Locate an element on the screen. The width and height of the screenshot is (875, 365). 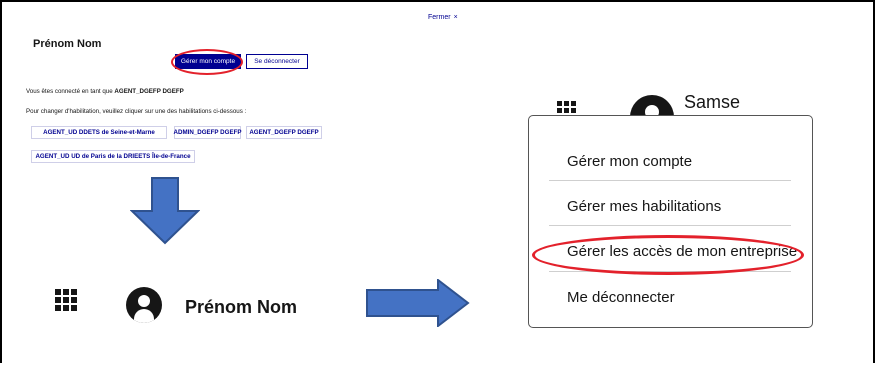
close-label: Fermer is located at coordinates (439, 17).